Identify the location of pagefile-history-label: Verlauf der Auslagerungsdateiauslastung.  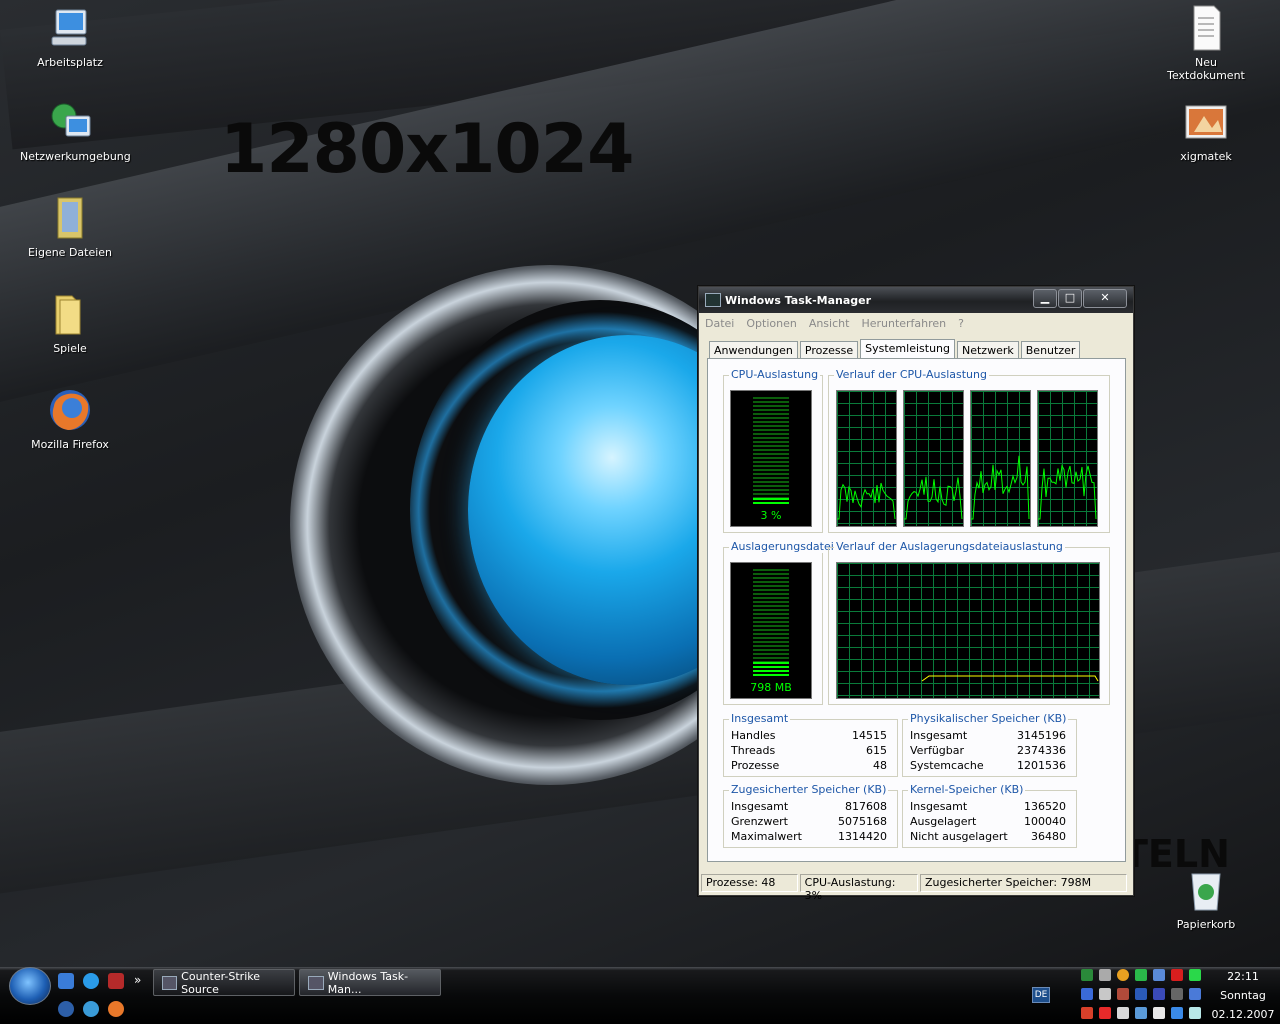
(949, 546).